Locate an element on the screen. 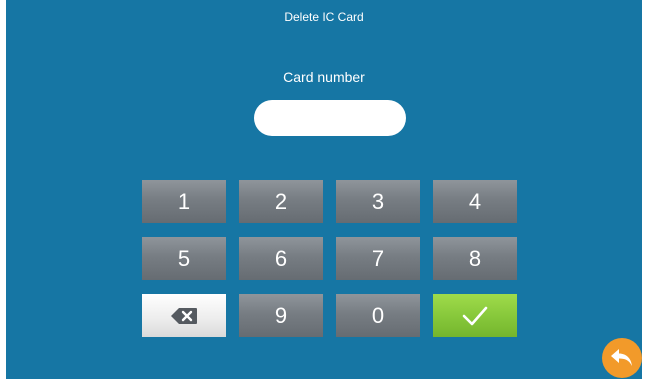 The height and width of the screenshot is (385, 647). backspace-icon is located at coordinates (184, 315).